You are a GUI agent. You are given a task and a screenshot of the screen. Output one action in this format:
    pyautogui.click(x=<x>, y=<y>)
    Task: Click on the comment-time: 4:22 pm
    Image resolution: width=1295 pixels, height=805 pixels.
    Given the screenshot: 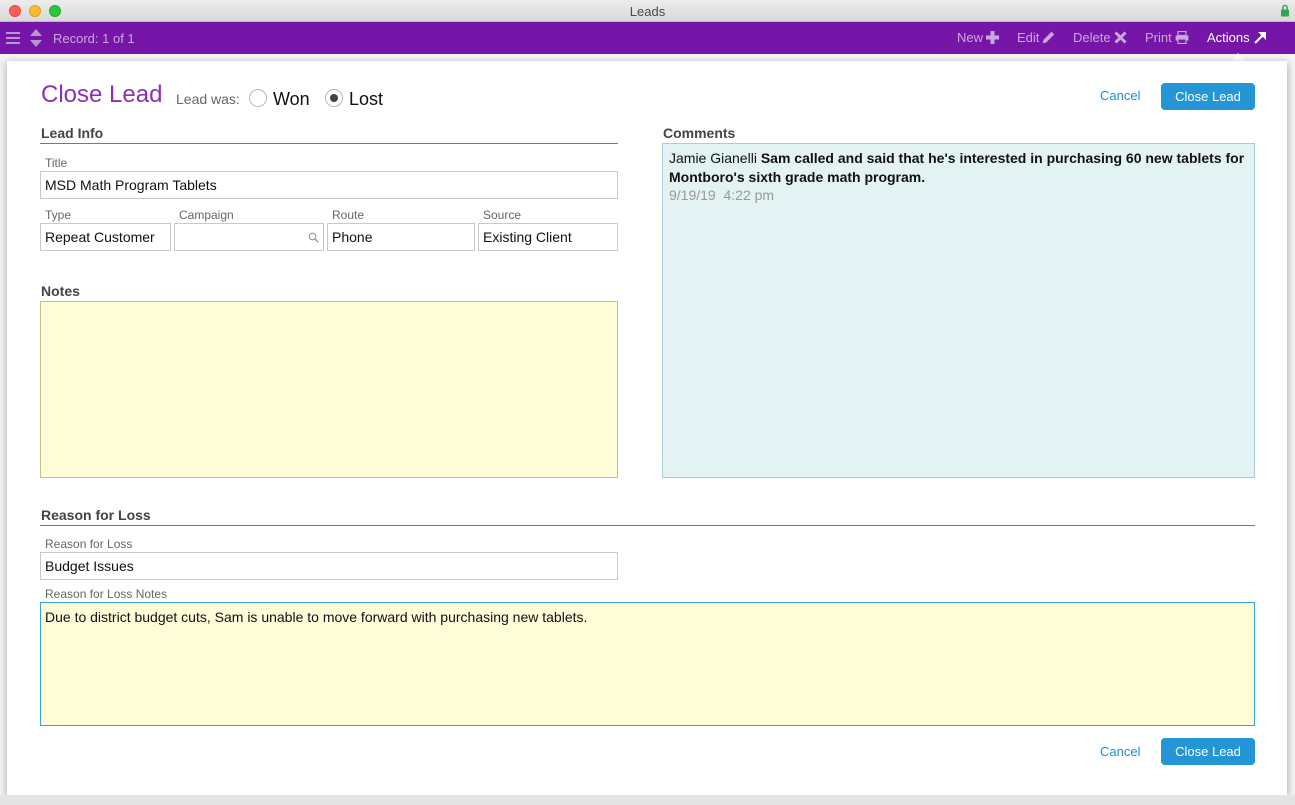 What is the action you would take?
    pyautogui.click(x=749, y=195)
    